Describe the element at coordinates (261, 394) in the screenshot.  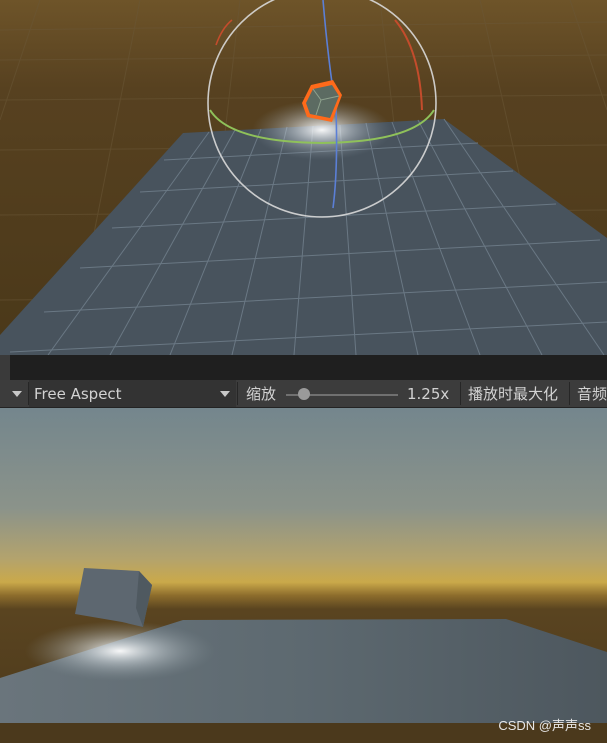
I see `scale-label: 缩放` at that location.